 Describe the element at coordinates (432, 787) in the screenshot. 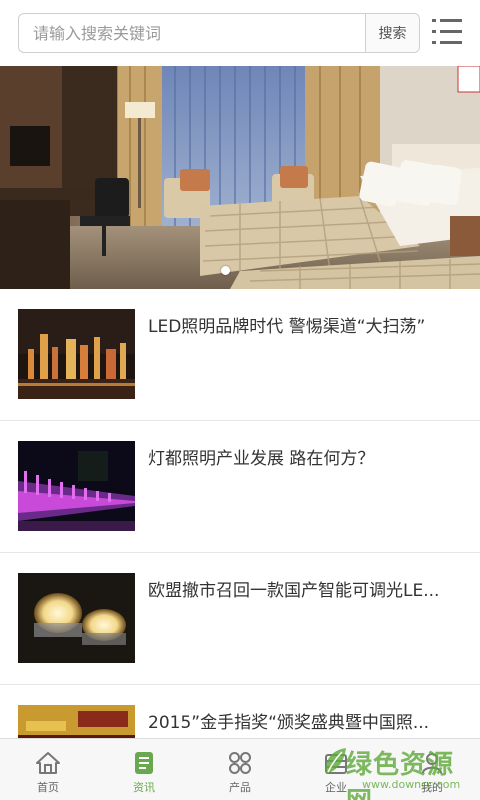

I see `nav-label-profile: 我的` at that location.